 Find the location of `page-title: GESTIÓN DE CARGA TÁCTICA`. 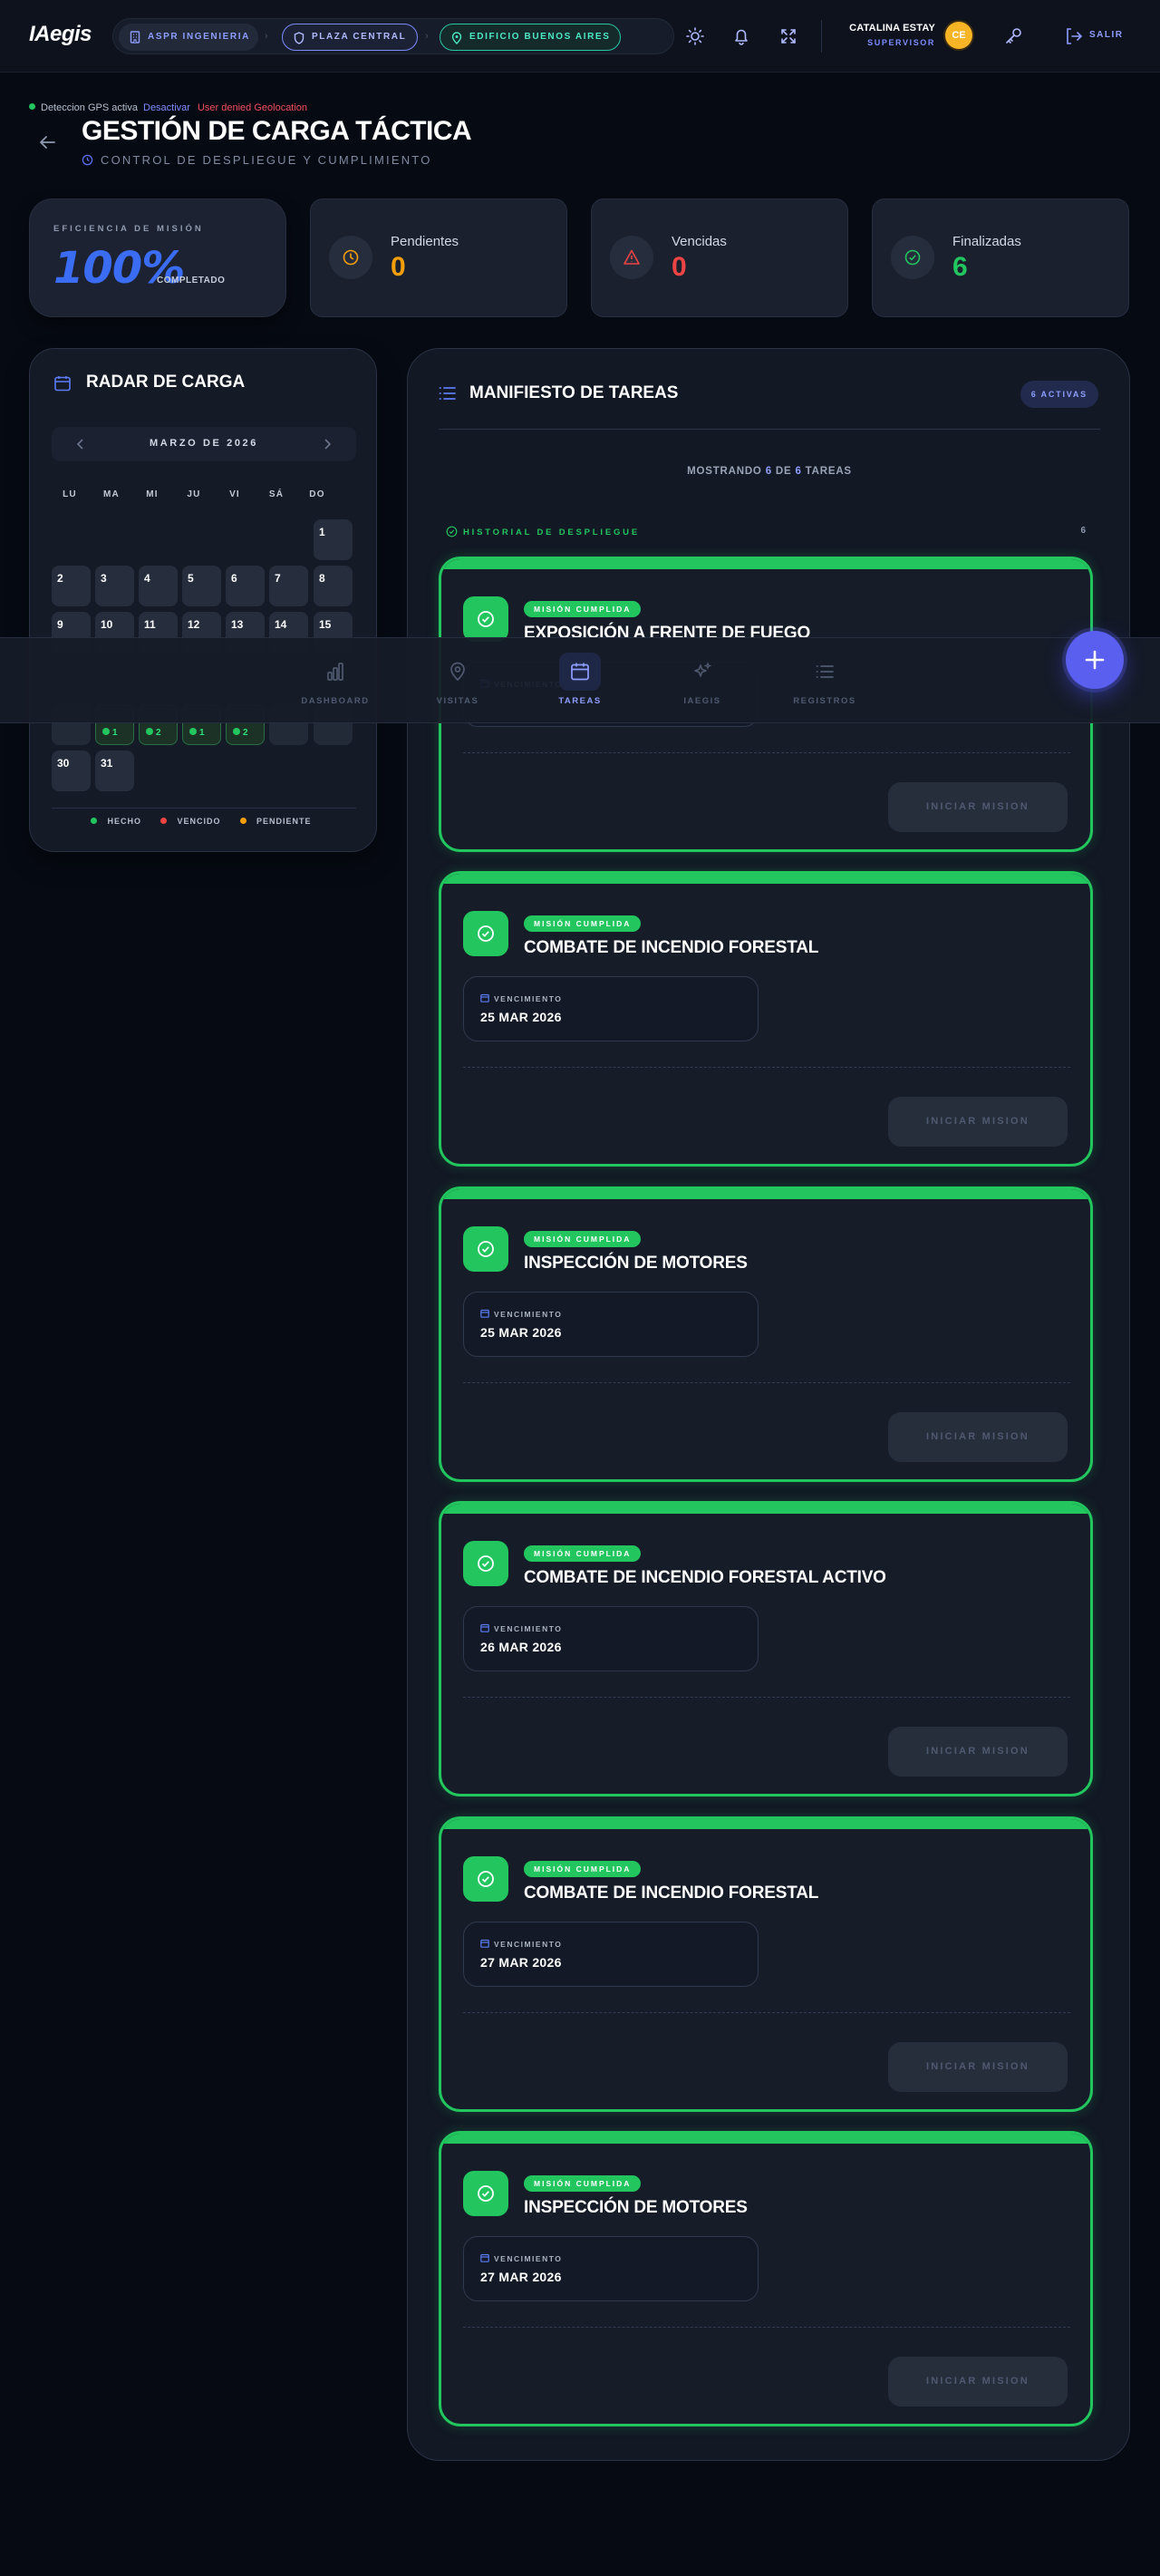

page-title: GESTIÓN DE CARGA TÁCTICA is located at coordinates (277, 131).